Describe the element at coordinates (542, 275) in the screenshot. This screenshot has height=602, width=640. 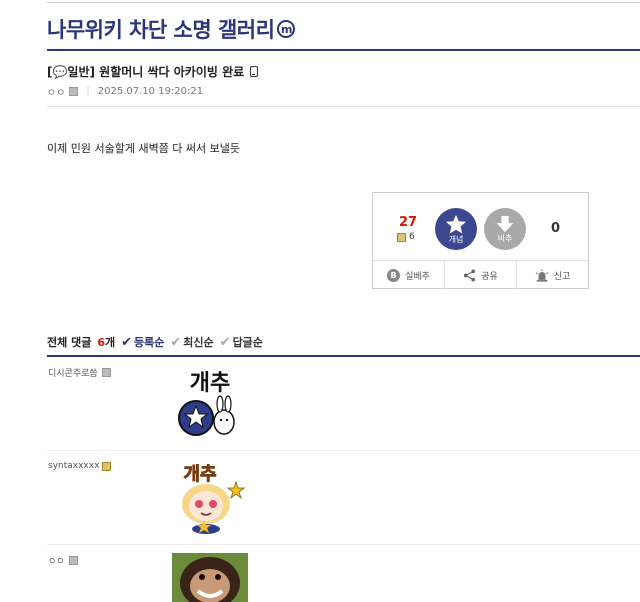
I see `siren-icon` at that location.